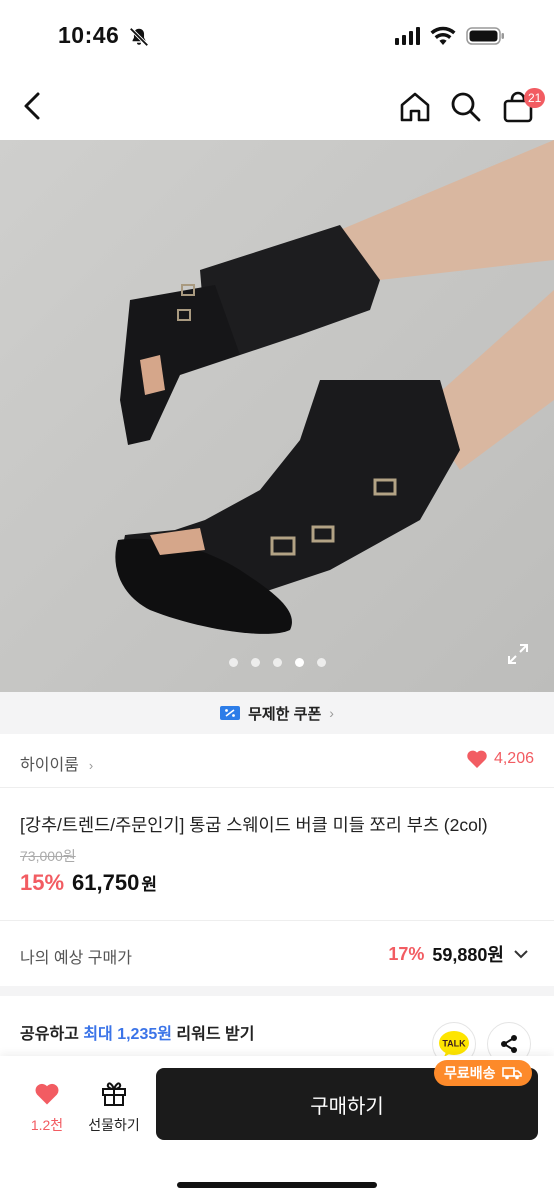  I want to click on back-icon, so click(33, 106).